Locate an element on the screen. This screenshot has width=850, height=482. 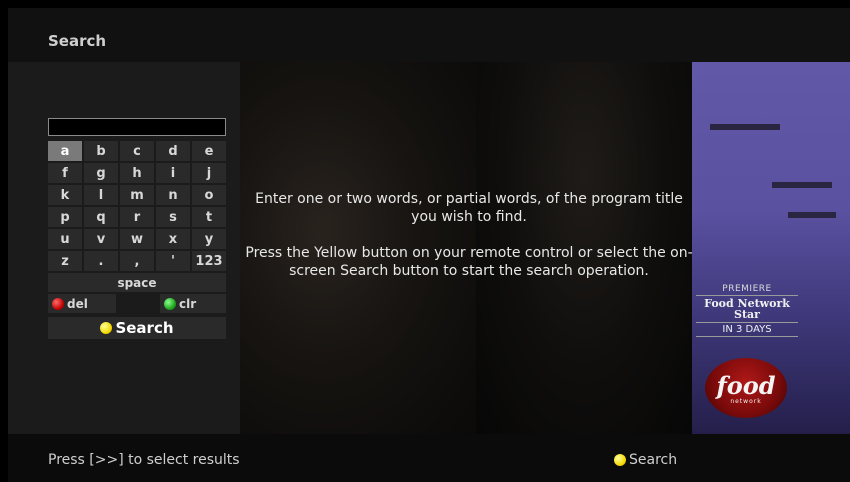
key-a: a is located at coordinates (65, 151).